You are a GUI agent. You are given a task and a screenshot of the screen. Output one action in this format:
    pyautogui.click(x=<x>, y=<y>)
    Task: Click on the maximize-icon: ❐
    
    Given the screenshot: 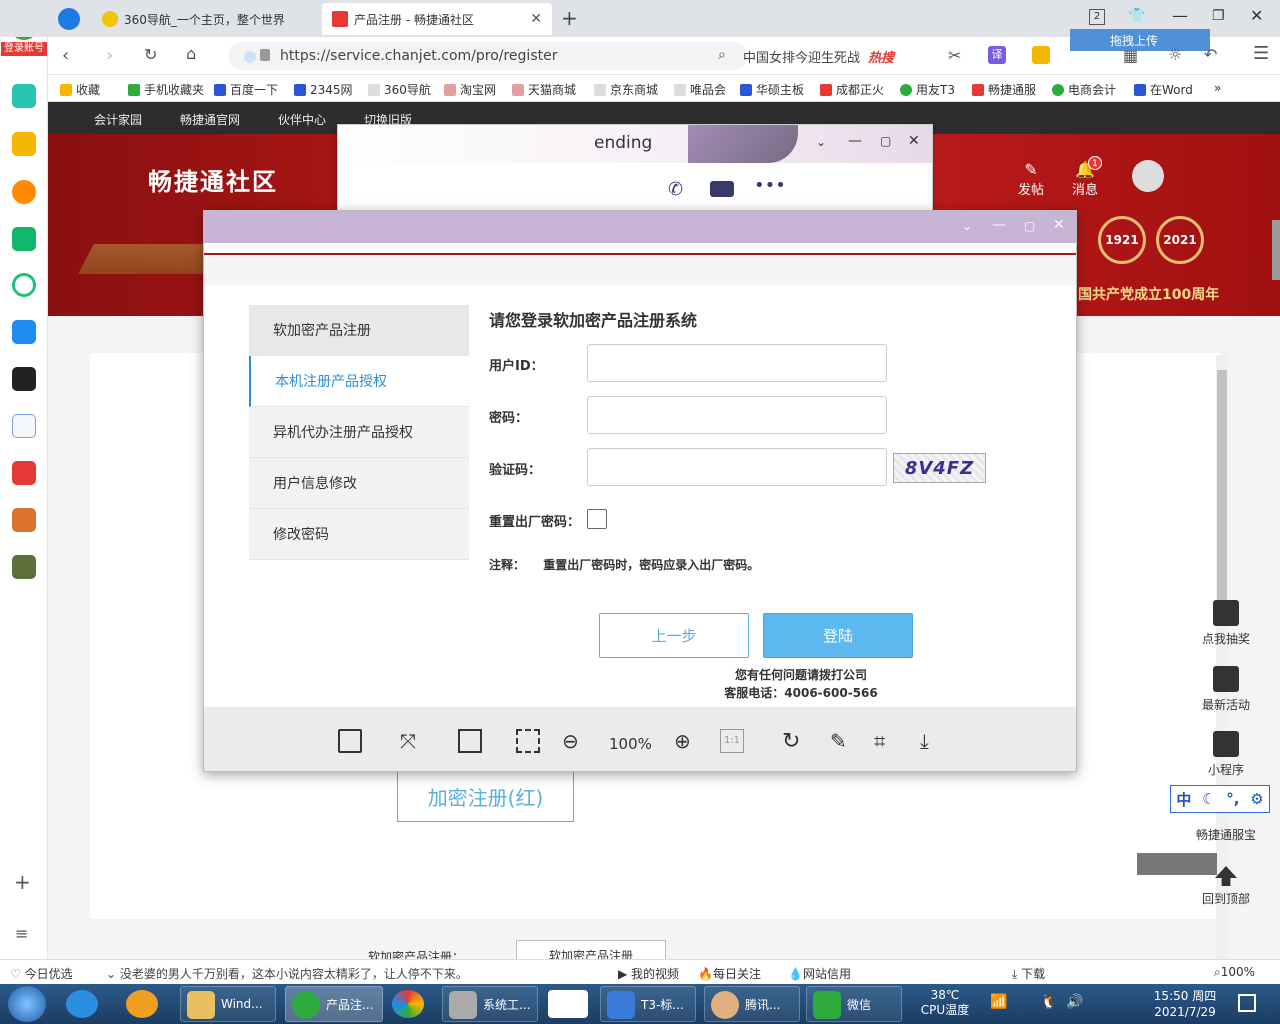 What is the action you would take?
    pyautogui.click(x=1218, y=16)
    